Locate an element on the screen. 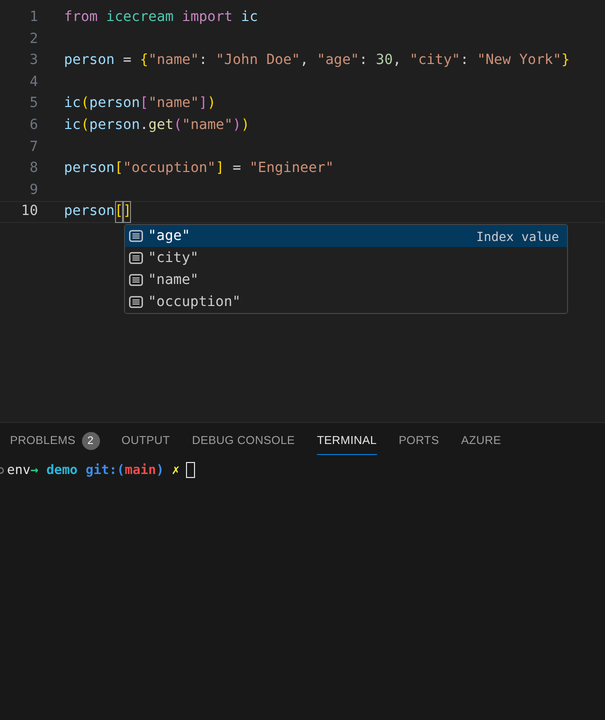 The width and height of the screenshot is (605, 720). line-number: 8 is located at coordinates (33, 168).